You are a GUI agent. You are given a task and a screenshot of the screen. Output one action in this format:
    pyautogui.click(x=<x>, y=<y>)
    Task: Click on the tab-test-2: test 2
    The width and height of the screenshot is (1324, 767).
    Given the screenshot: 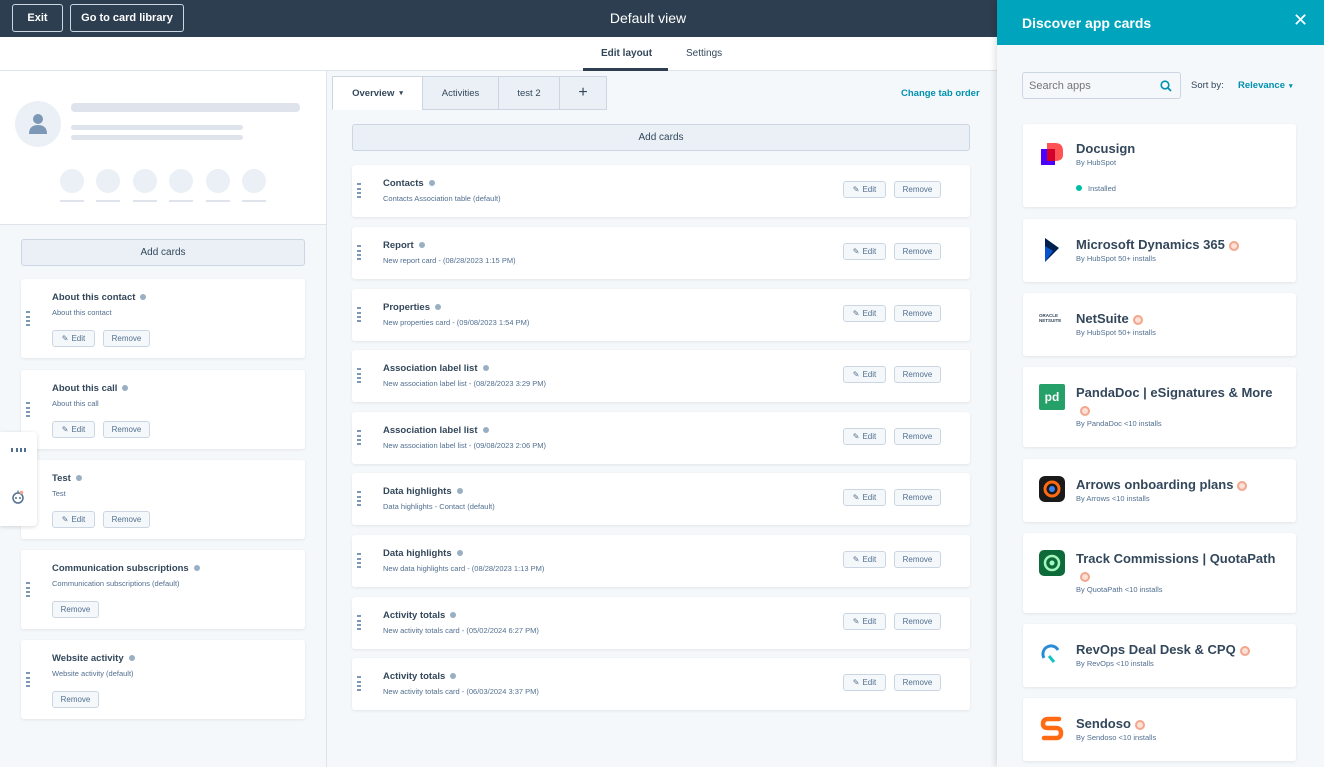 What is the action you would take?
    pyautogui.click(x=529, y=93)
    